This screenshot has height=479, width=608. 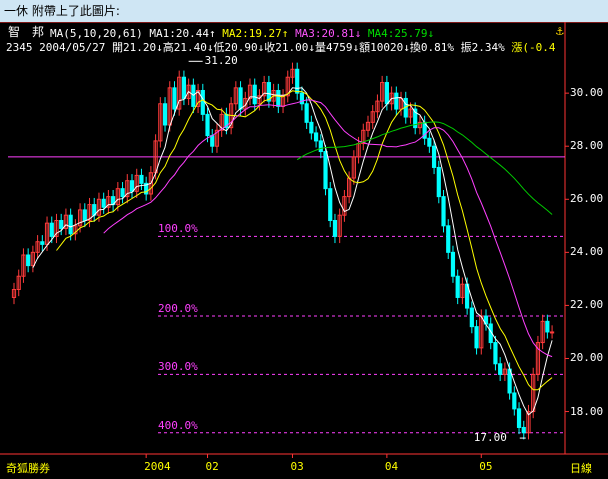 I want to click on peak-label: 31.20, so click(x=221, y=61).